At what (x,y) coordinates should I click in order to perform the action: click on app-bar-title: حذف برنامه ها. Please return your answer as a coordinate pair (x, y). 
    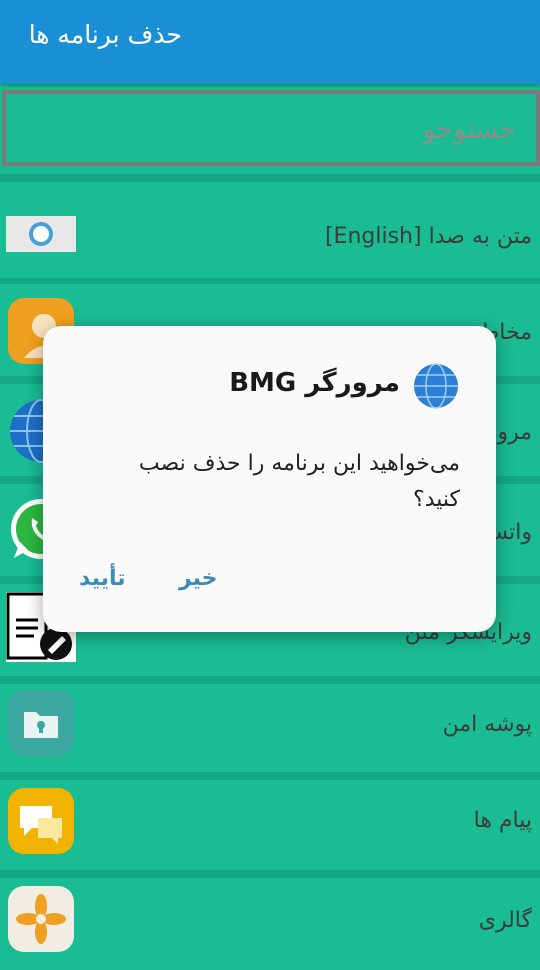
    Looking at the image, I should click on (105, 34).